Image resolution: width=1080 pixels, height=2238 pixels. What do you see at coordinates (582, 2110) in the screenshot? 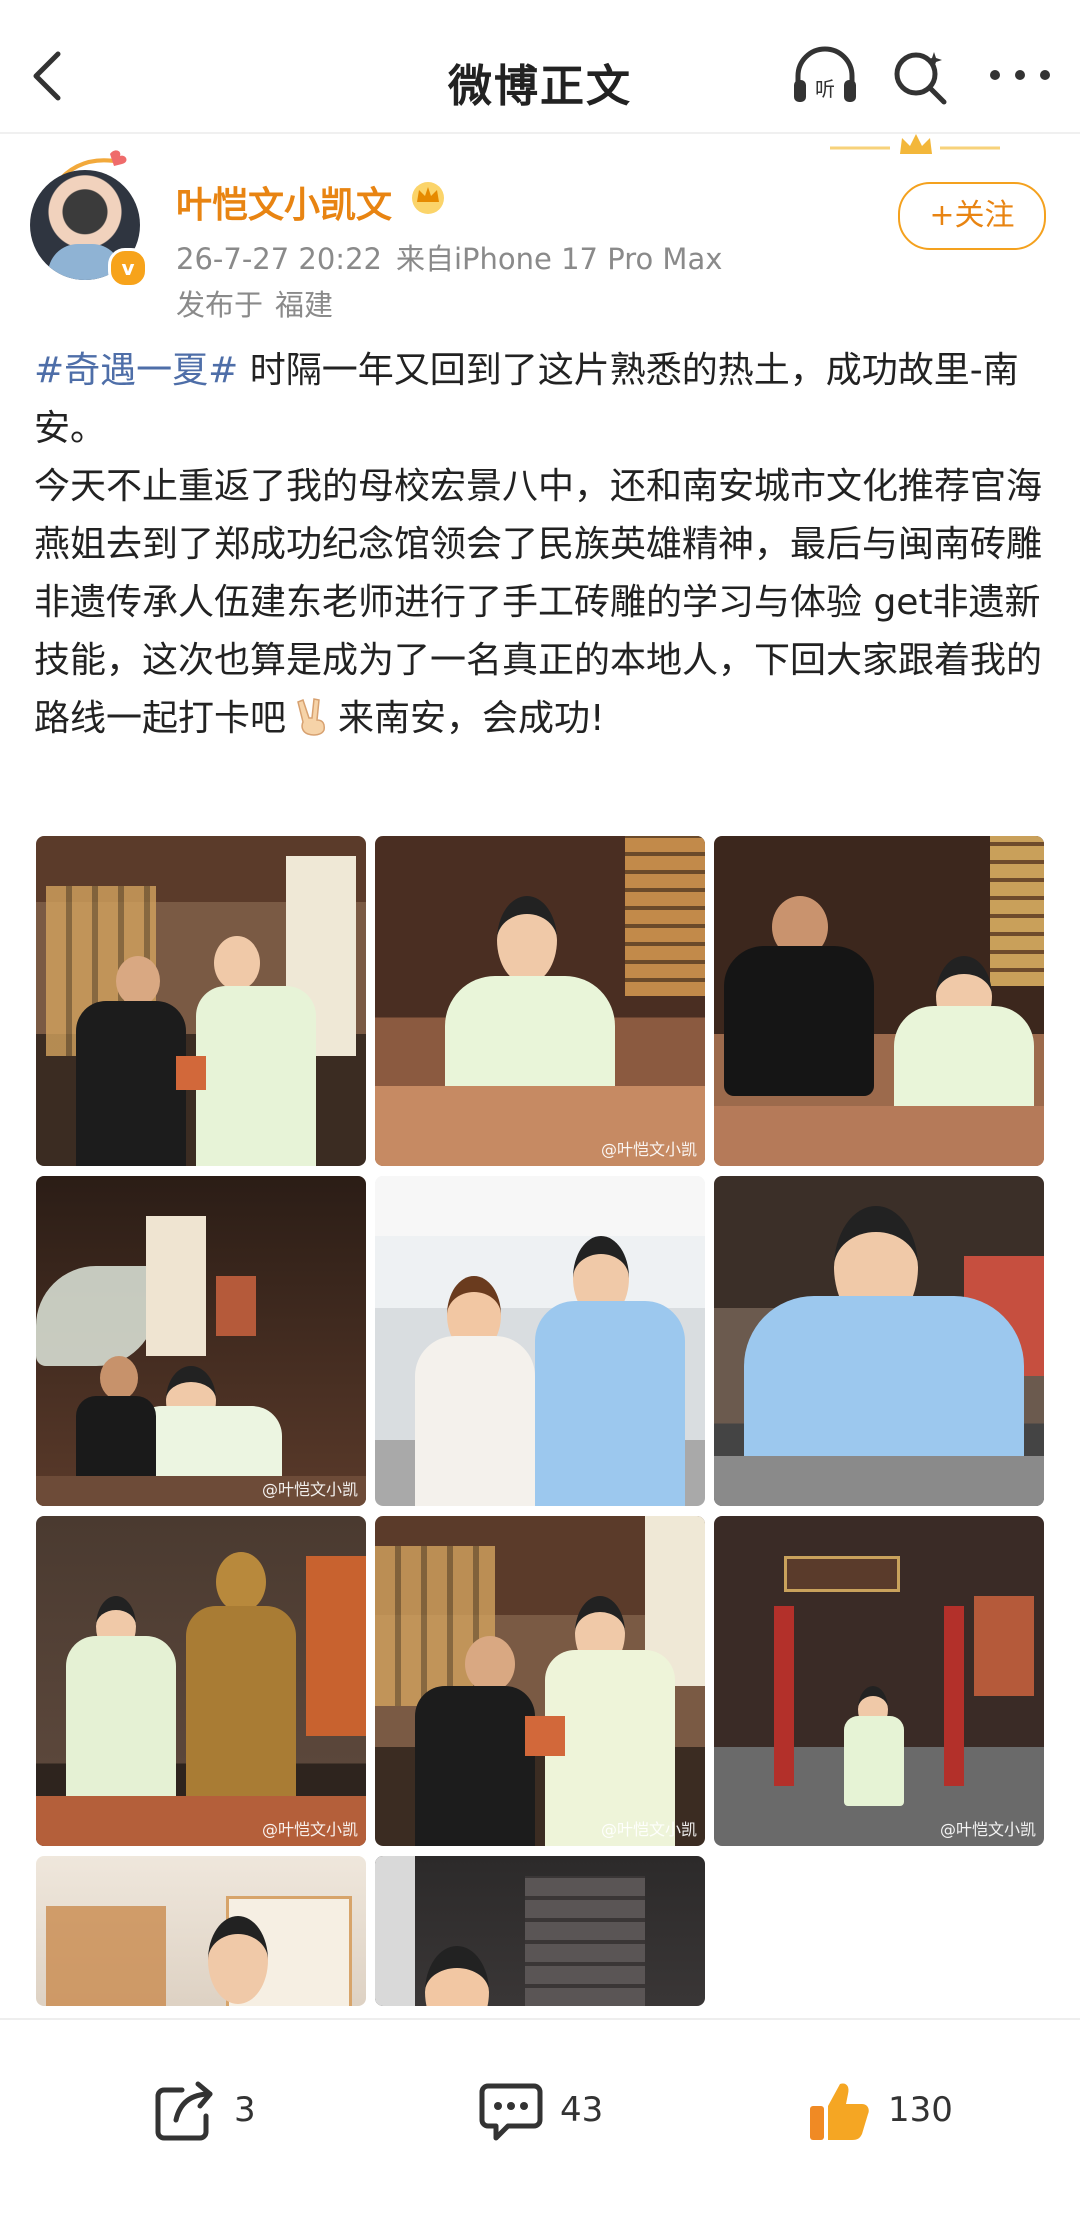
I see `comment-count: 43` at bounding box center [582, 2110].